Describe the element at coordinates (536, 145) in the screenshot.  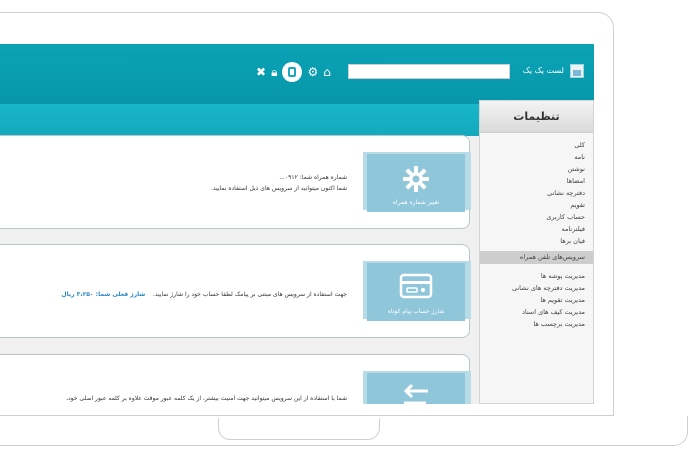
I see `sidebar-item-general: کلی` at that location.